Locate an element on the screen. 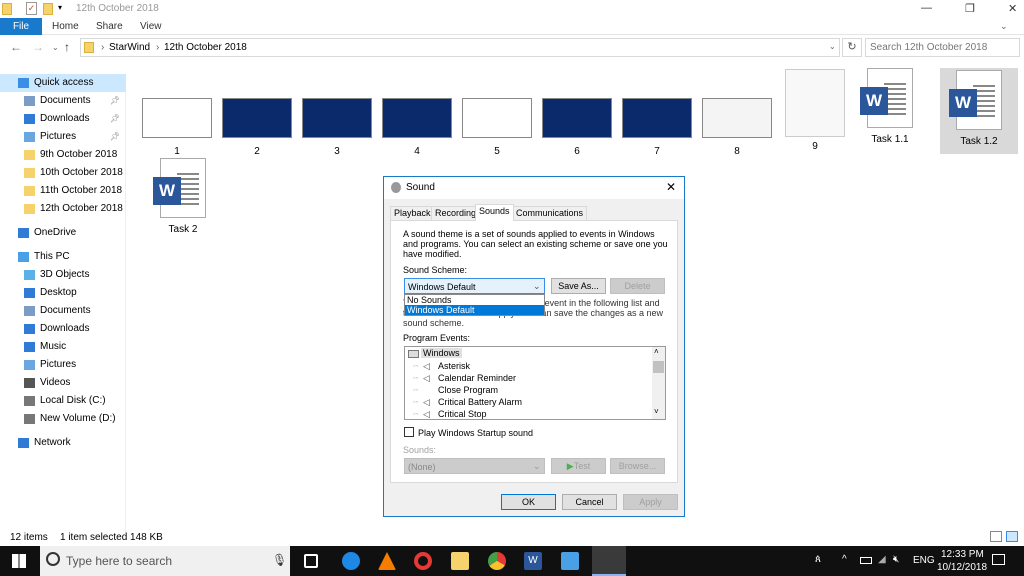 The image size is (1024, 576). file-item: 4 is located at coordinates (417, 127).